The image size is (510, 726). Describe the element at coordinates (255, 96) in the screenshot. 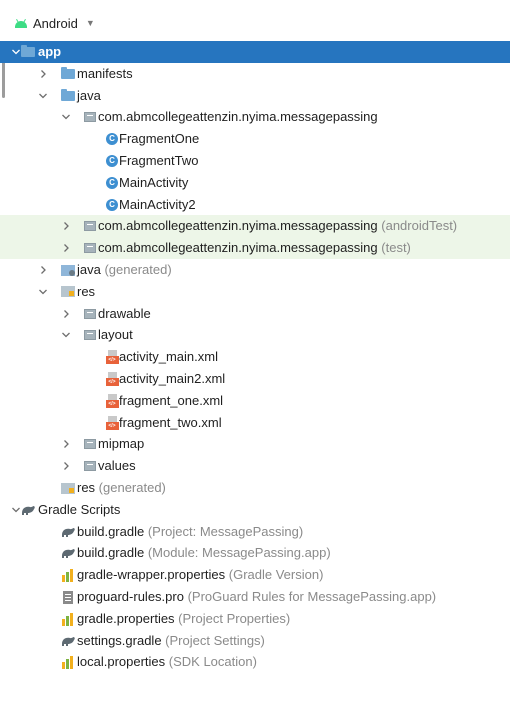

I see `tree-row-java: java` at that location.